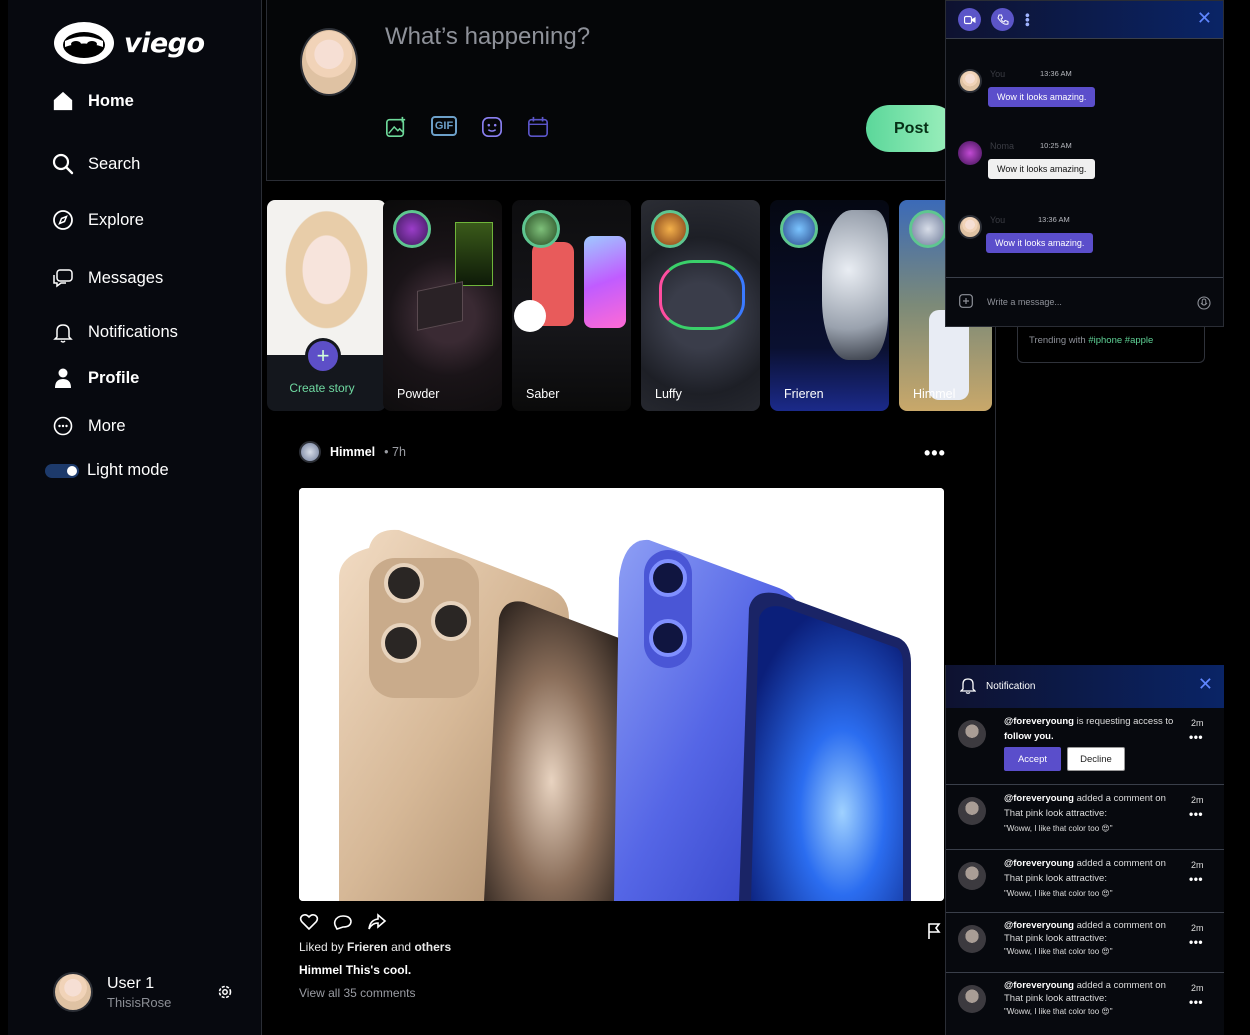 The height and width of the screenshot is (1035, 1250). I want to click on nav-notifications-label: Notifications, so click(133, 331).